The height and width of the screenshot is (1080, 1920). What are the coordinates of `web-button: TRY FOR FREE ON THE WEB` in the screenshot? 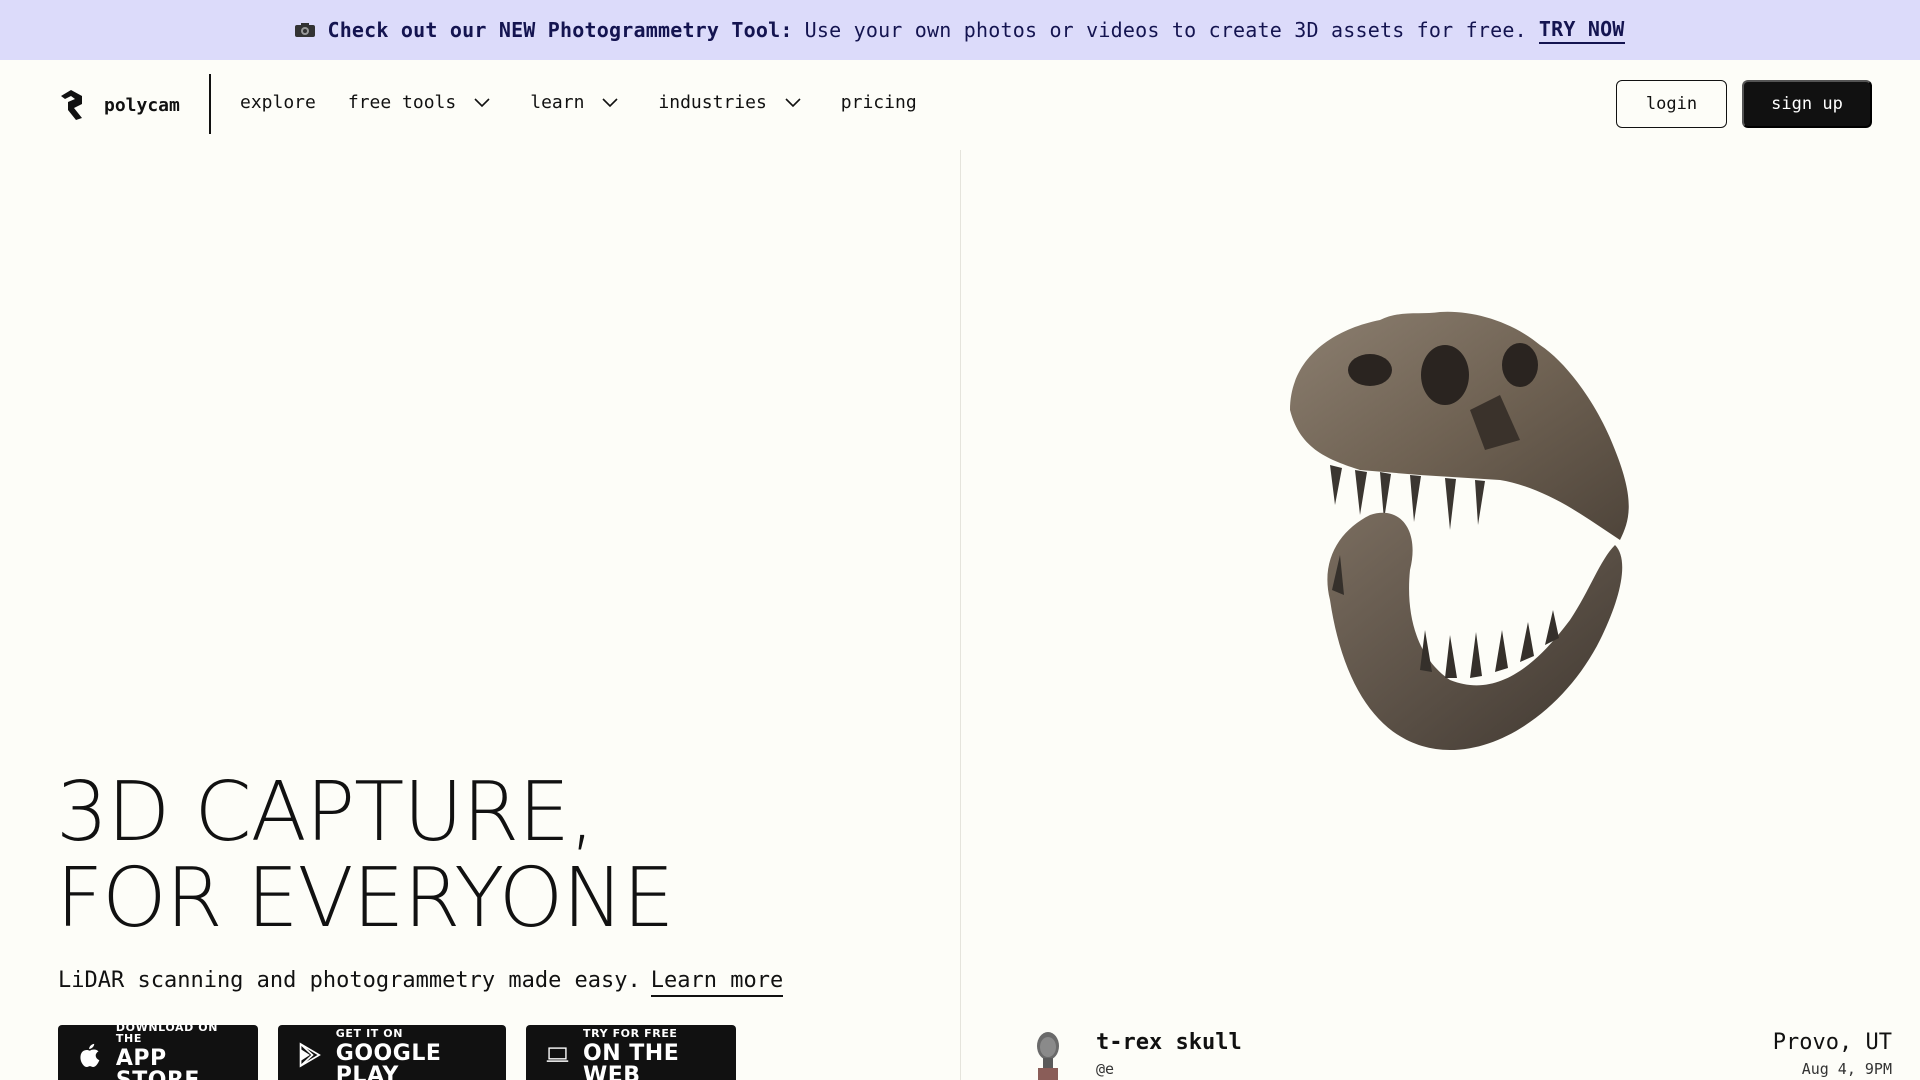 It's located at (631, 1052).